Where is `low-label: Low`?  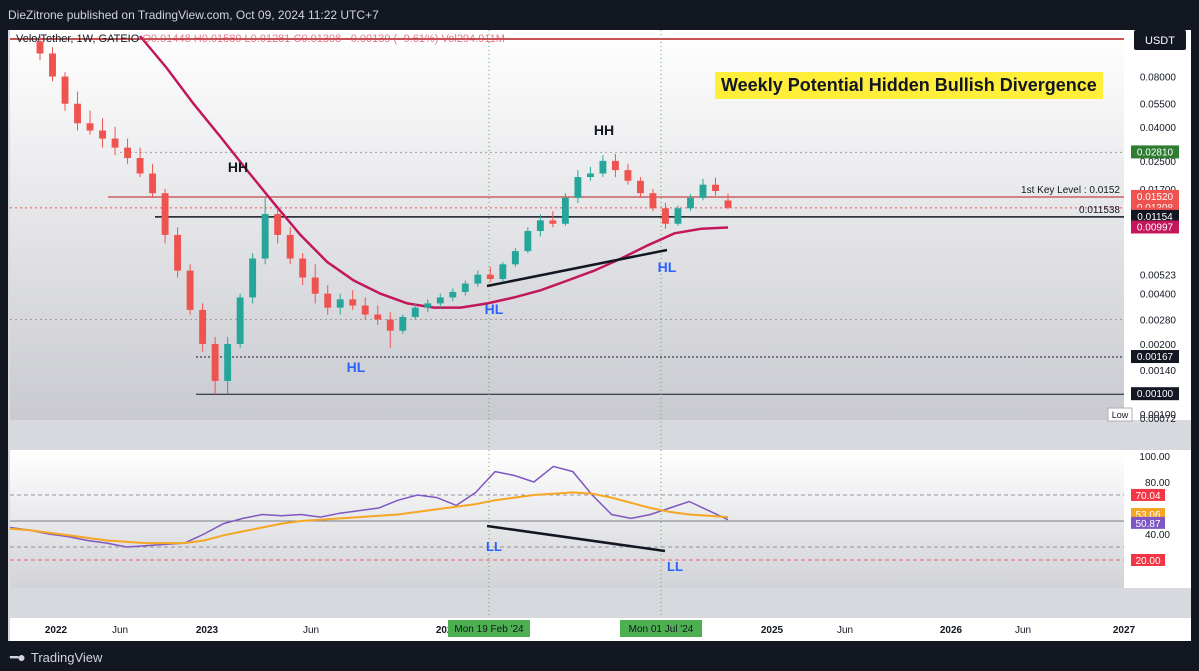 low-label: Low is located at coordinates (1120, 415).